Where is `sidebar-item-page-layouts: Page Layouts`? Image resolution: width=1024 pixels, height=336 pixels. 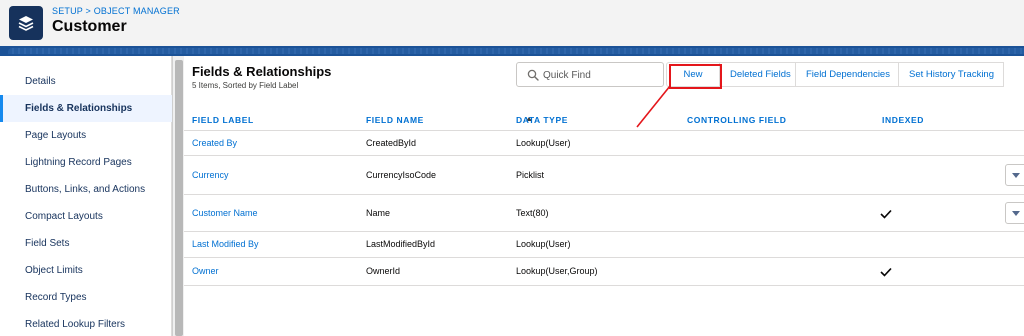 sidebar-item-page-layouts: Page Layouts is located at coordinates (86, 135).